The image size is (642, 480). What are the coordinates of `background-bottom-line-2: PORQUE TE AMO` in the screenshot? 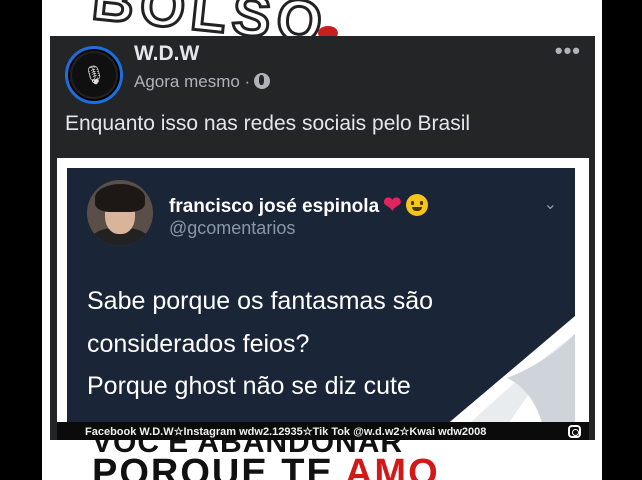 It's located at (266, 466).